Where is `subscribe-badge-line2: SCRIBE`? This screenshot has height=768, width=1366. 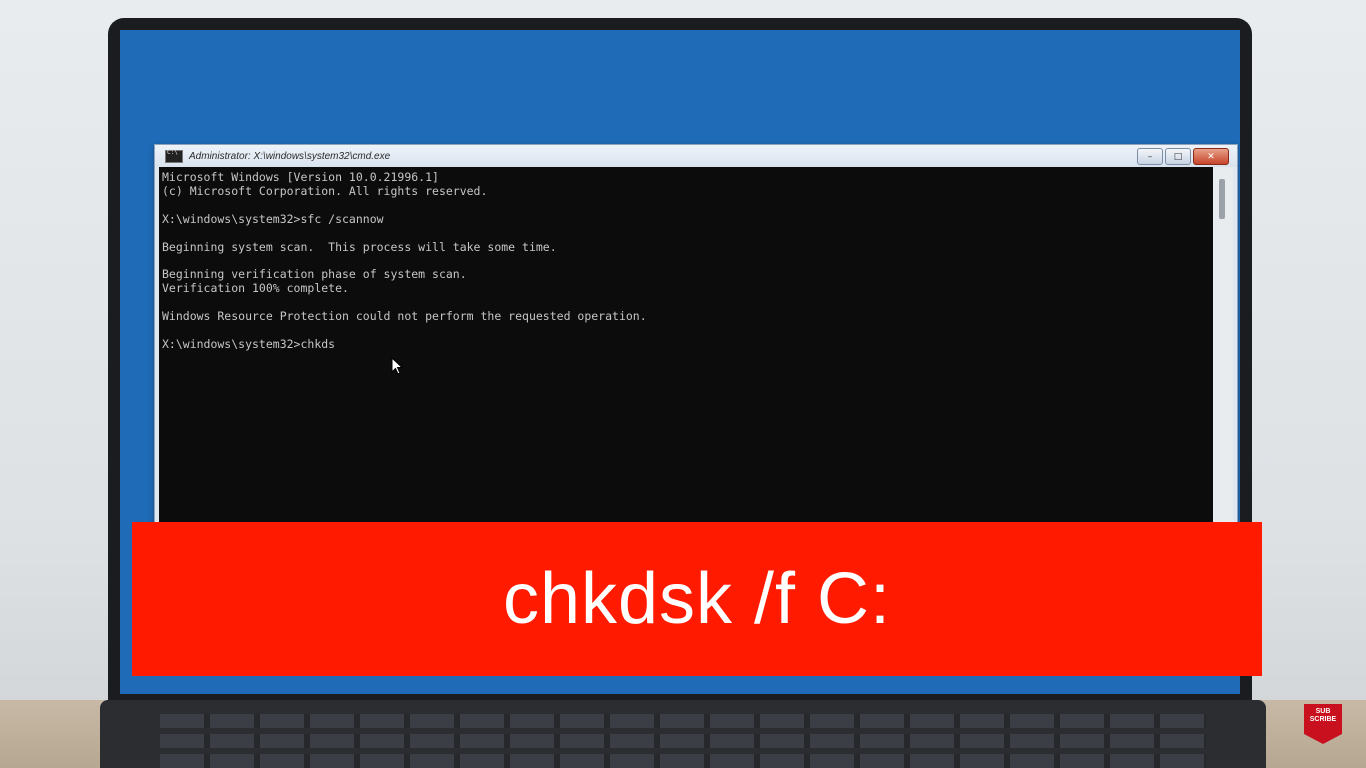 subscribe-badge-line2: SCRIBE is located at coordinates (1323, 719).